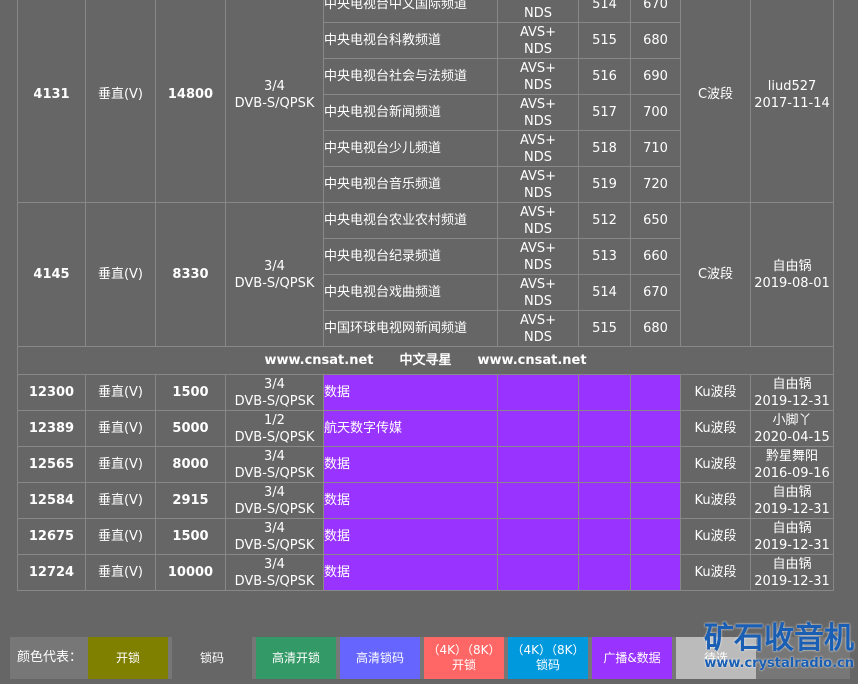 The image size is (858, 684). What do you see at coordinates (410, 112) in the screenshot?
I see `channel-name-cell: 中央电视台新闻频道` at bounding box center [410, 112].